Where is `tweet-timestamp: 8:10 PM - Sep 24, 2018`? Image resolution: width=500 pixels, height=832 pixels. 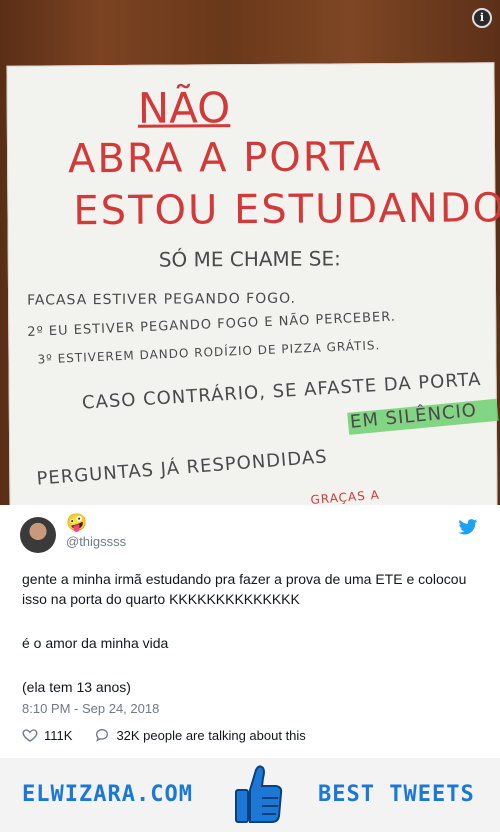
tweet-timestamp: 8:10 PM - Sep 24, 2018 is located at coordinates (90, 708).